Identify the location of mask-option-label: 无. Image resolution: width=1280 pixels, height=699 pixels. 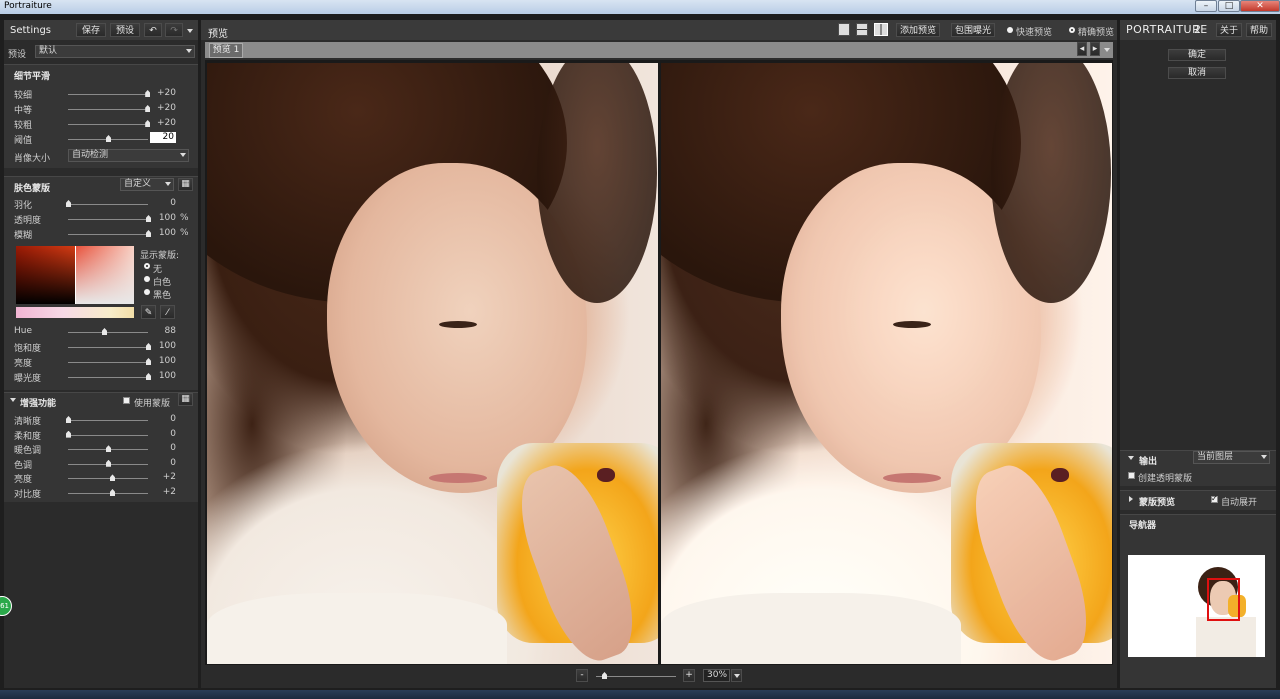
(158, 270).